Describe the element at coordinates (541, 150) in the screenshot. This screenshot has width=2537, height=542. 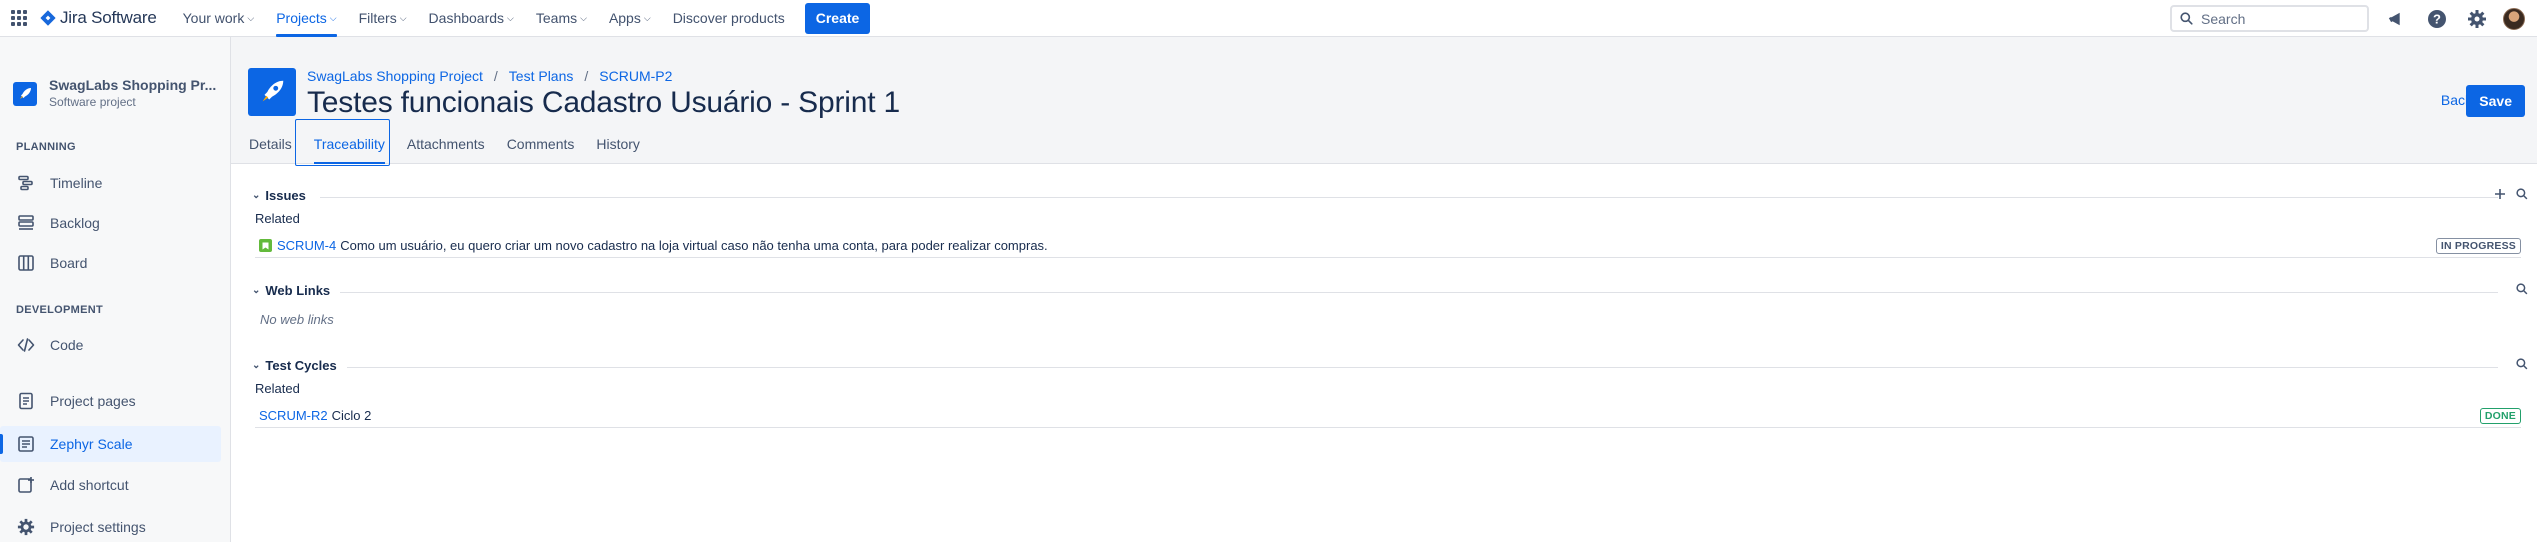
I see `tab-comments: Comments` at that location.